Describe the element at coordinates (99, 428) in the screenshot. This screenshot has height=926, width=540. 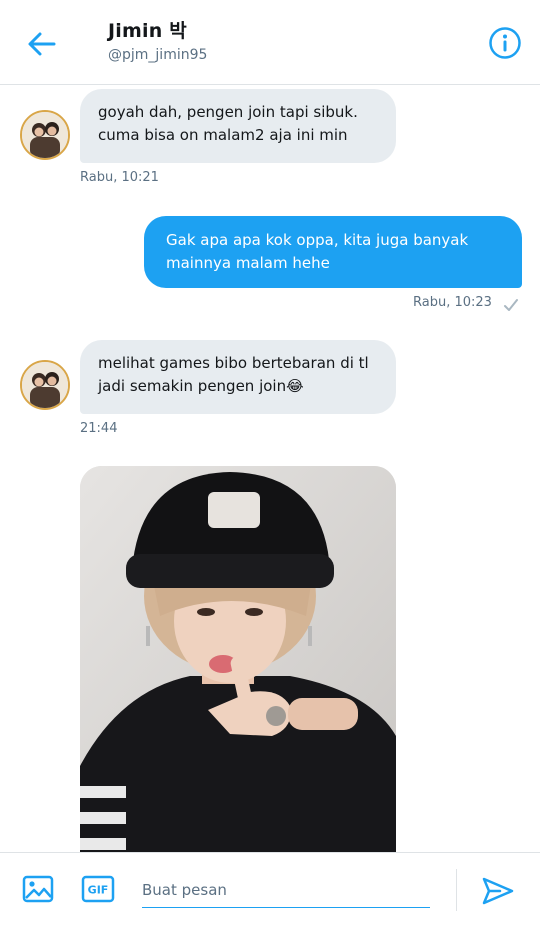
I see `message-timestamp: 21:44` at that location.